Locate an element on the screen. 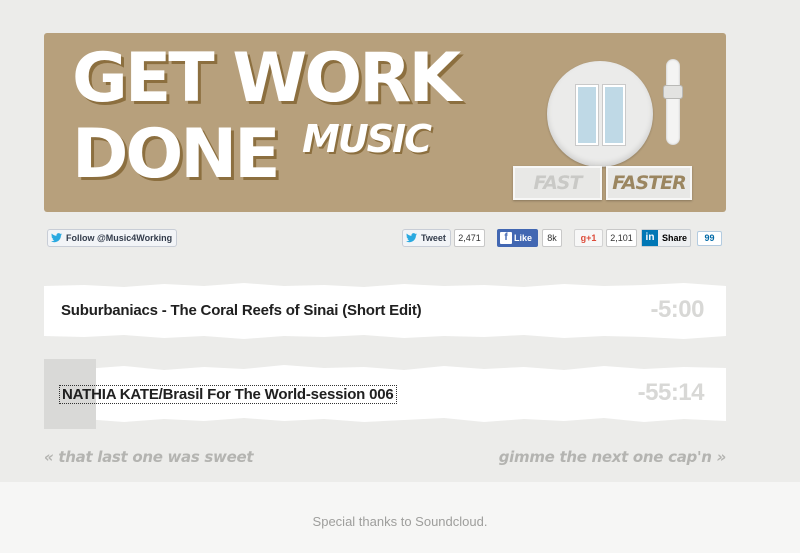 The width and height of the screenshot is (800, 553). share-label: Share is located at coordinates (675, 238).